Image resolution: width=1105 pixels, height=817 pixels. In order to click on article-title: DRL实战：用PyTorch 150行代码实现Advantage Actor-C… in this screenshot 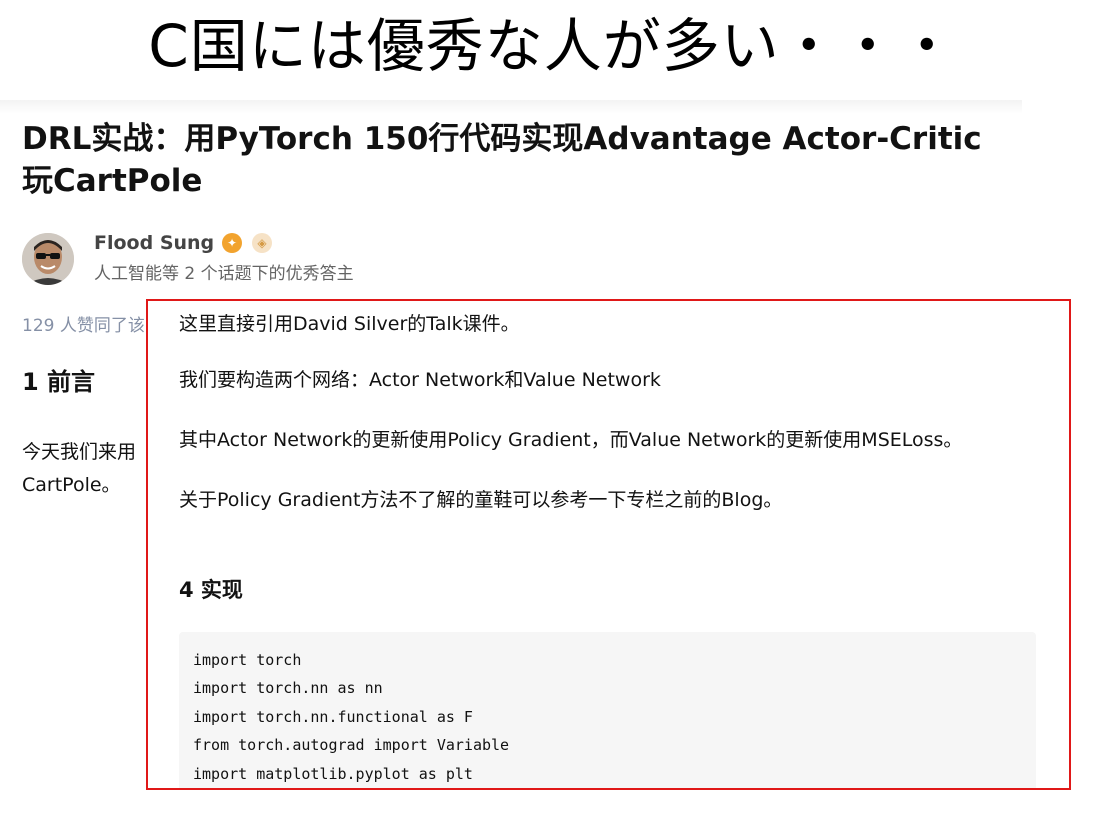, I will do `click(517, 160)`.